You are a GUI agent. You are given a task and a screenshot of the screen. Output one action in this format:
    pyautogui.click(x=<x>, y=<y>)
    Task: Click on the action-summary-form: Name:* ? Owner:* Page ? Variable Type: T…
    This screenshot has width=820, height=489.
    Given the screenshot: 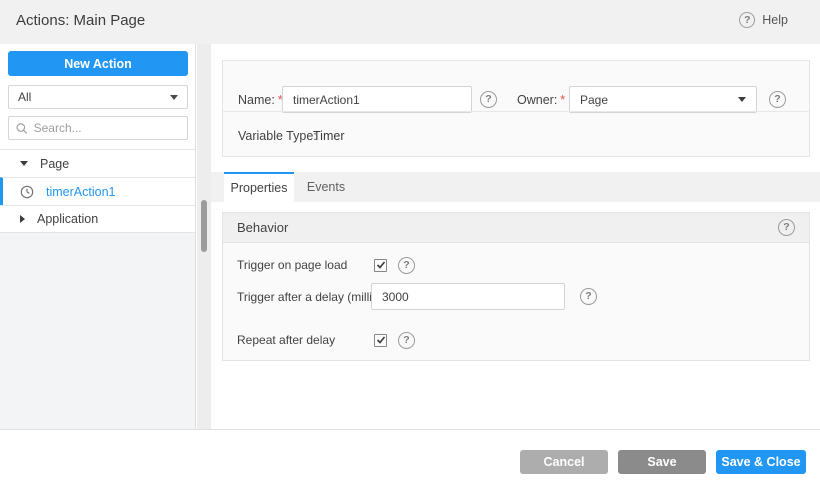 What is the action you would take?
    pyautogui.click(x=516, y=108)
    